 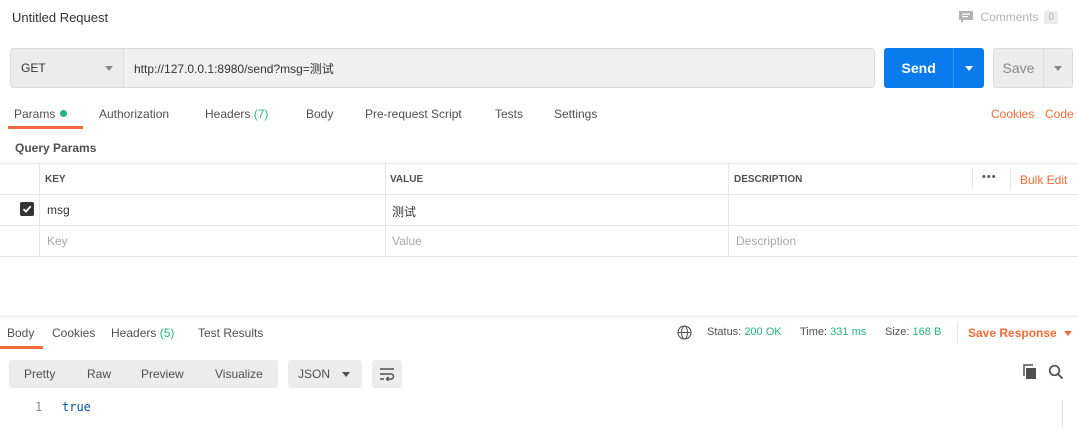 What do you see at coordinates (724, 332) in the screenshot?
I see `status-label: Status:` at bounding box center [724, 332].